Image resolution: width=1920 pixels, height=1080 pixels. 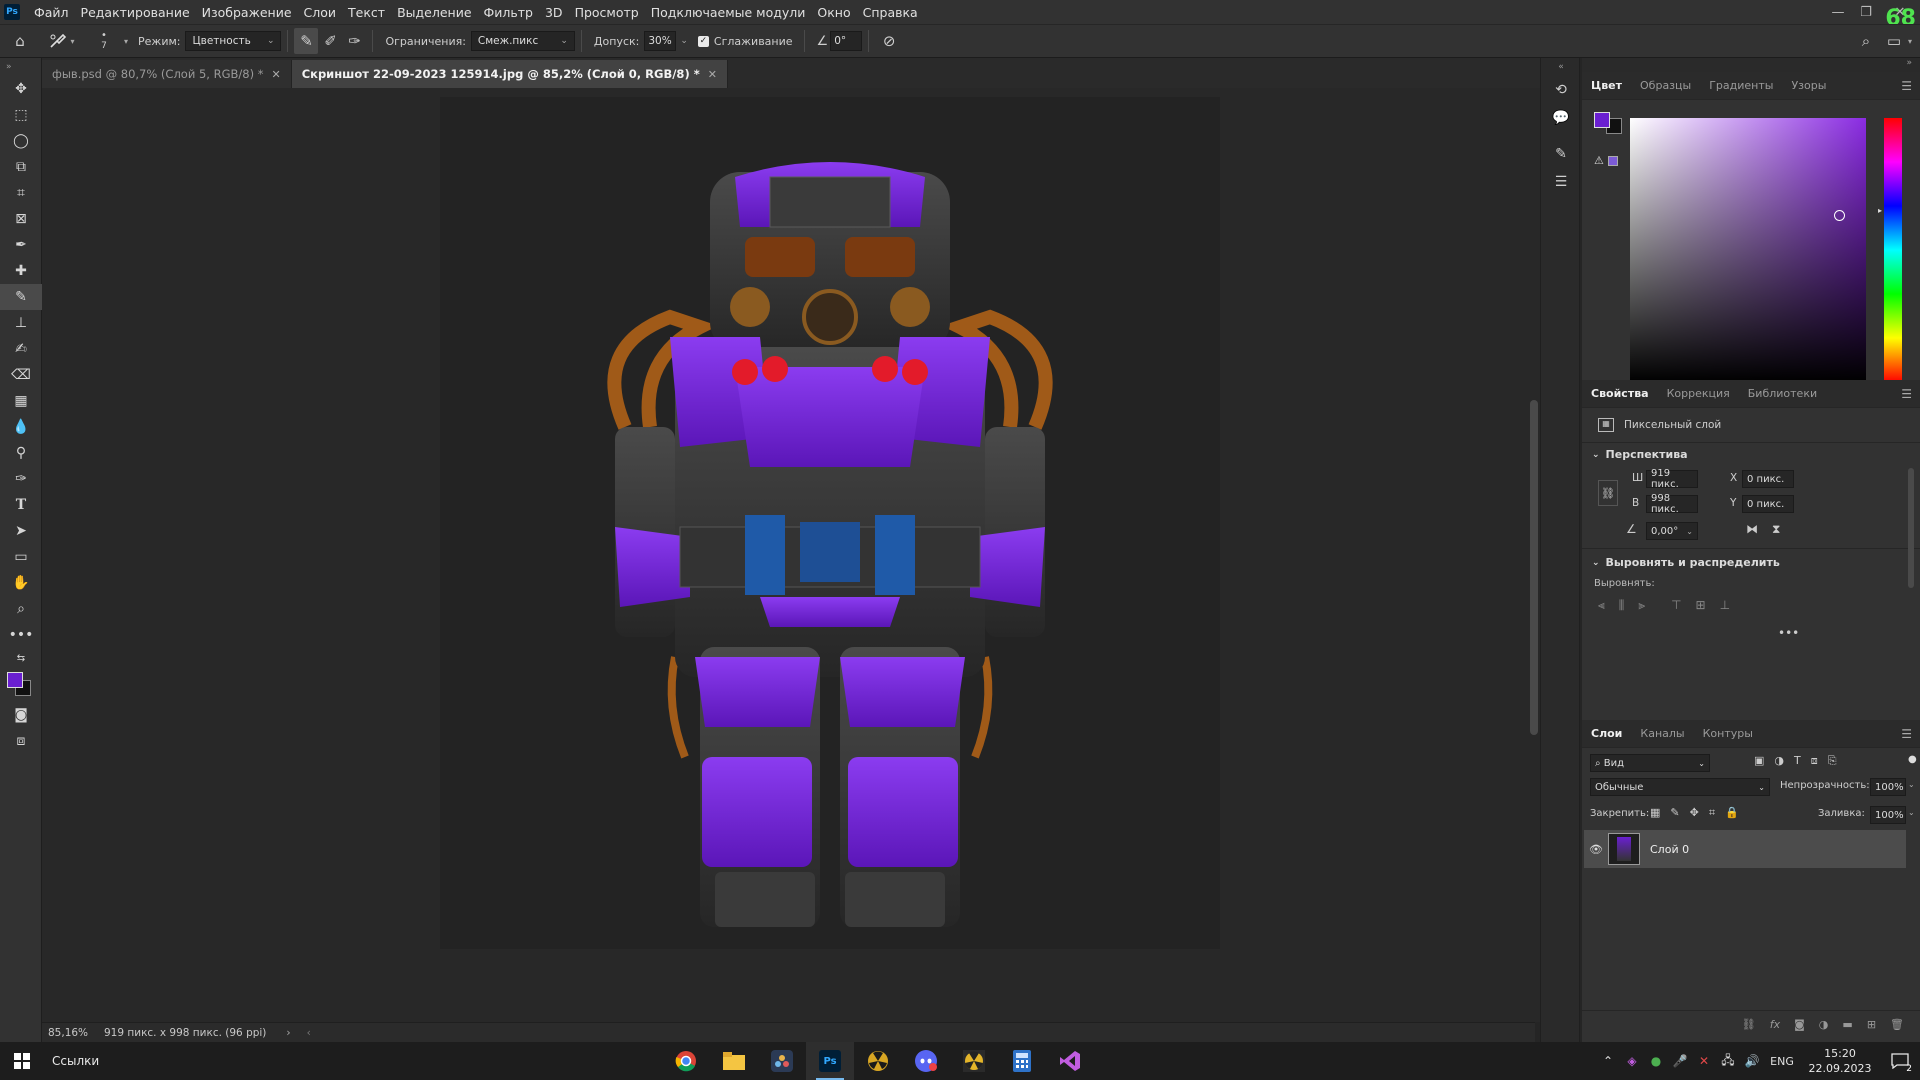 I want to click on web-safe-swatch, so click(x=1613, y=161).